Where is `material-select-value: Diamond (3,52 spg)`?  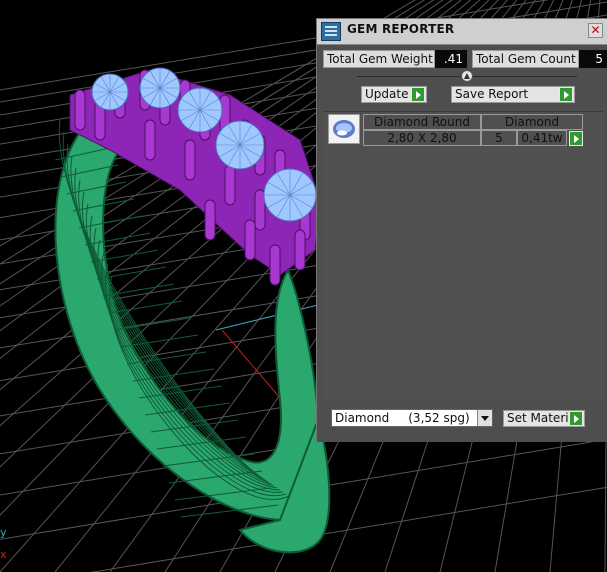
material-select-value: Diamond (3,52 spg) is located at coordinates (402, 418).